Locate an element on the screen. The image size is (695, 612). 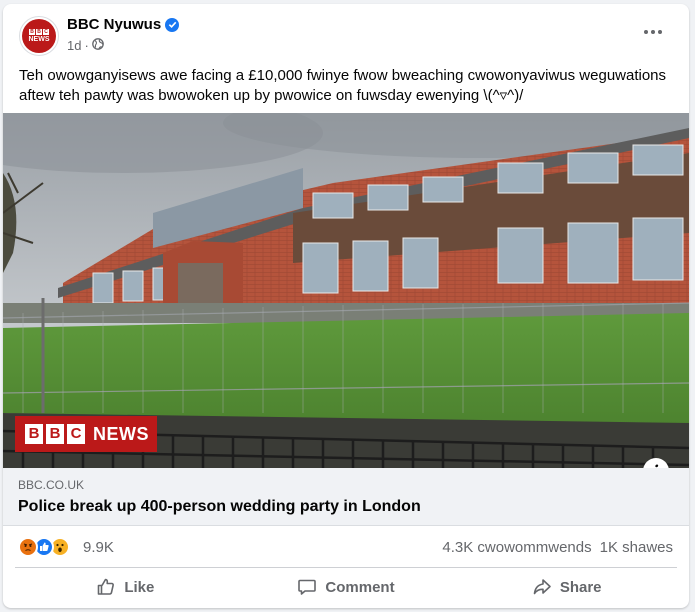
page-avatar: B B C NEWS is located at coordinates (39, 36).